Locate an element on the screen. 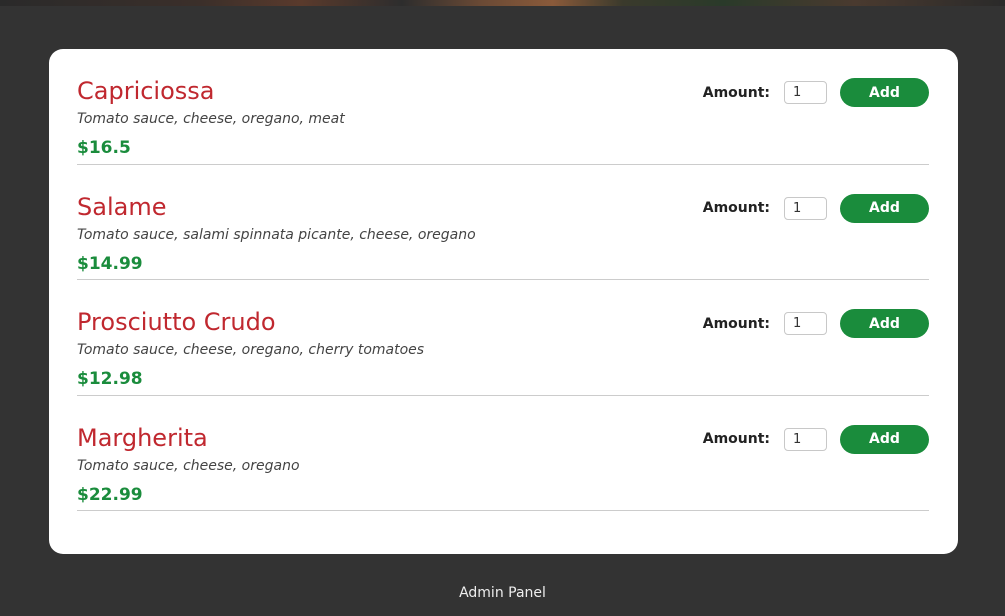  hero-image-strip is located at coordinates (502, 3).